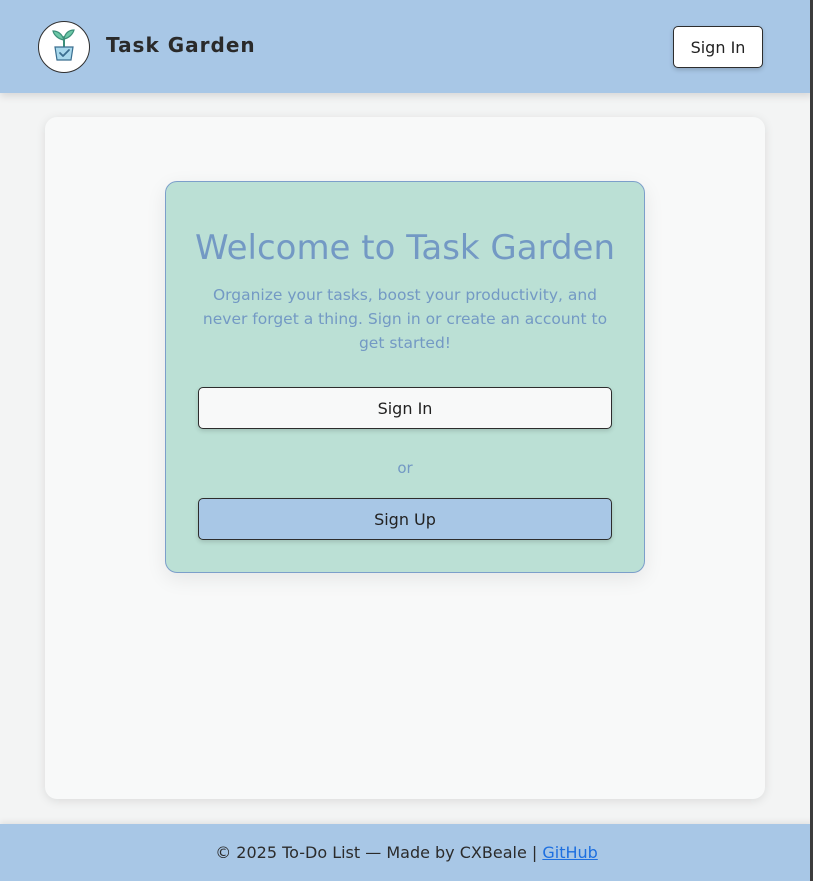  What do you see at coordinates (405, 248) in the screenshot?
I see `welcome-title: Welcome to Task Garden` at bounding box center [405, 248].